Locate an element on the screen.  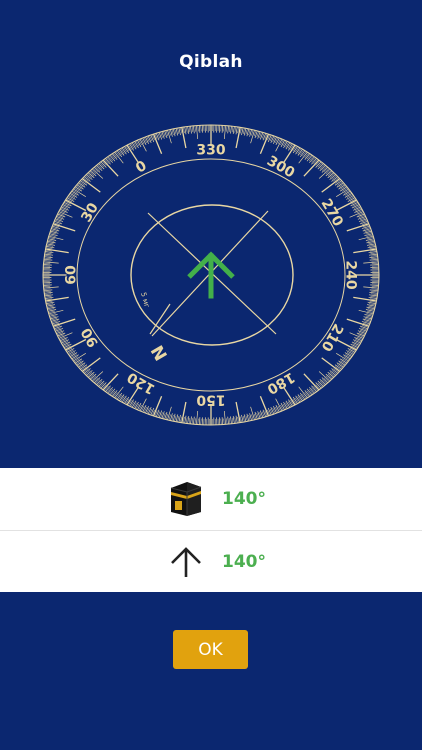
arrow-up-icon is located at coordinates (186, 562).